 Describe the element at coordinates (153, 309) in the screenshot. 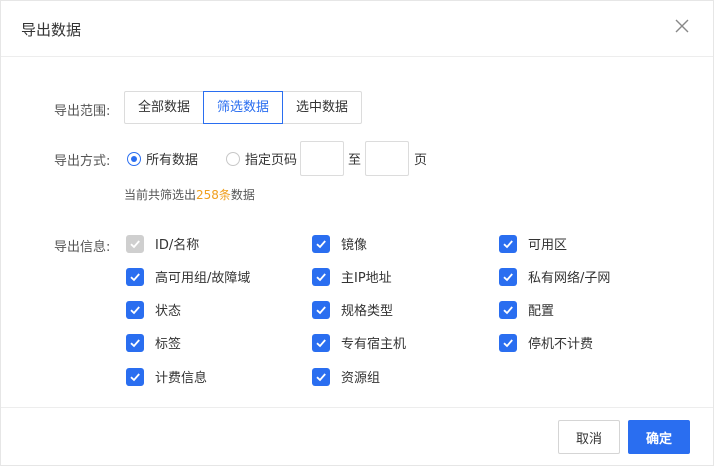

I see `field-checkbox-status: 状态` at that location.